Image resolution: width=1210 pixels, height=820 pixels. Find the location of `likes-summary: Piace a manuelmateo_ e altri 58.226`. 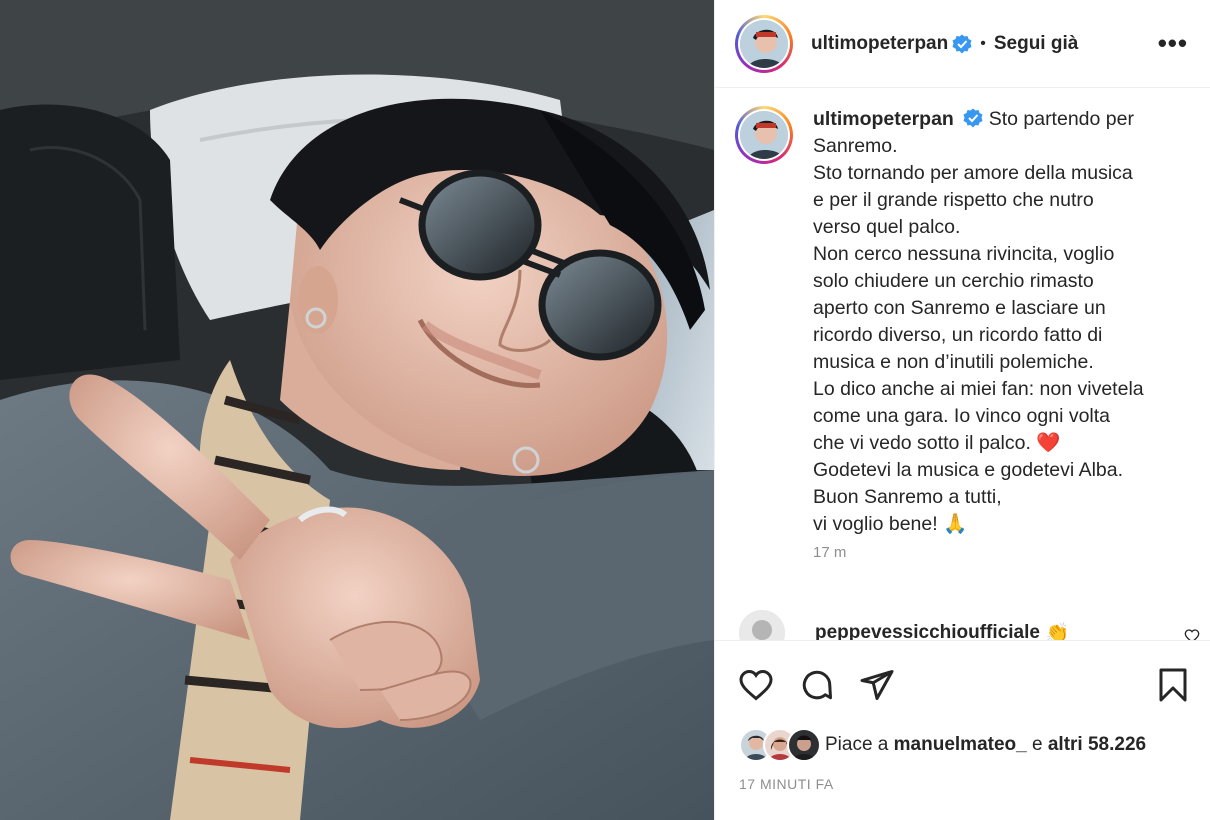

likes-summary: Piace a manuelmateo_ e altri 58.226 is located at coordinates (942, 745).